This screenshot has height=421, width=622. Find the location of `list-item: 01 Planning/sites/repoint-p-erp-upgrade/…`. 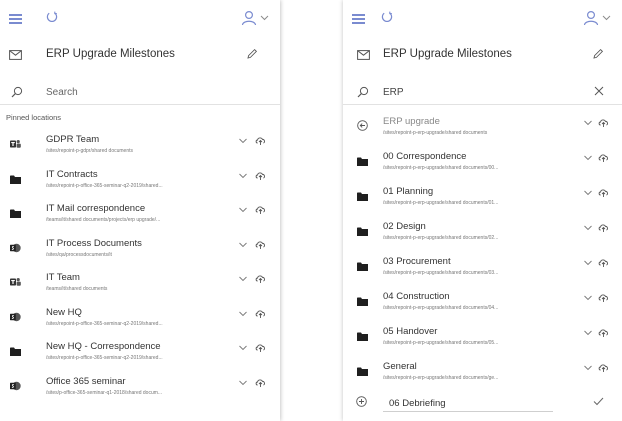

list-item: 01 Planning/sites/repoint-p-erp-upgrade/… is located at coordinates (482, 198).